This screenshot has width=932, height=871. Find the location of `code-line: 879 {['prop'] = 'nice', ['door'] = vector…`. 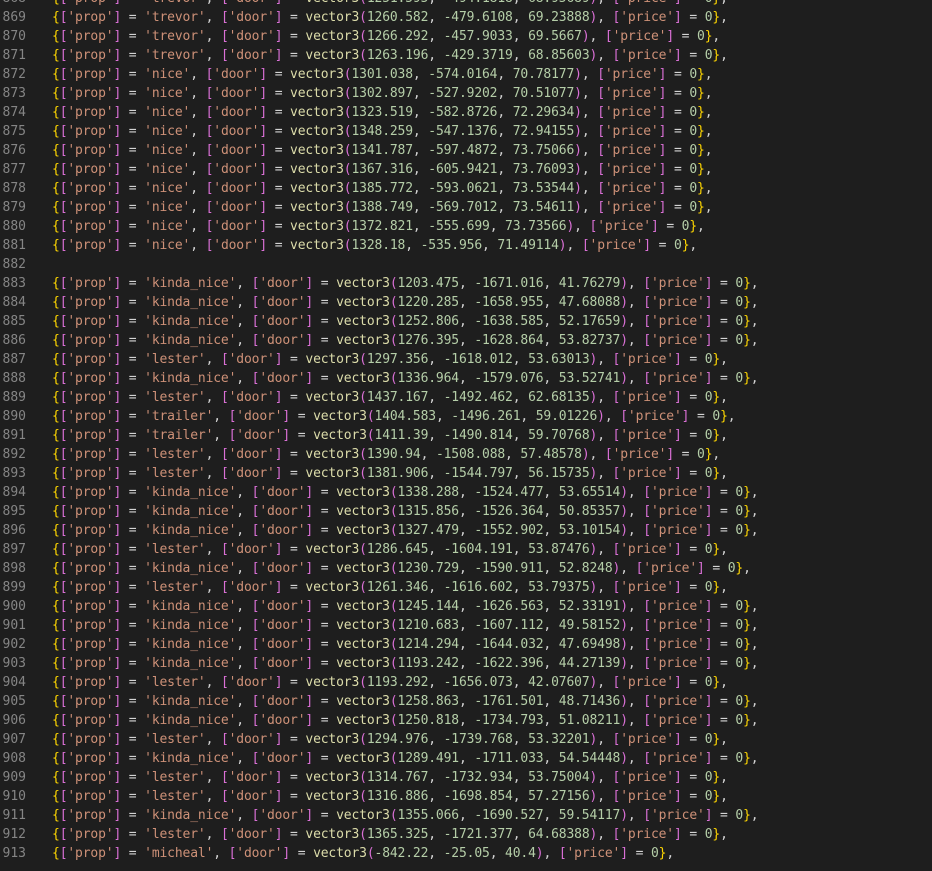

code-line: 879 {['prop'] = 'nice', ['door'] = vector… is located at coordinates (466, 207).